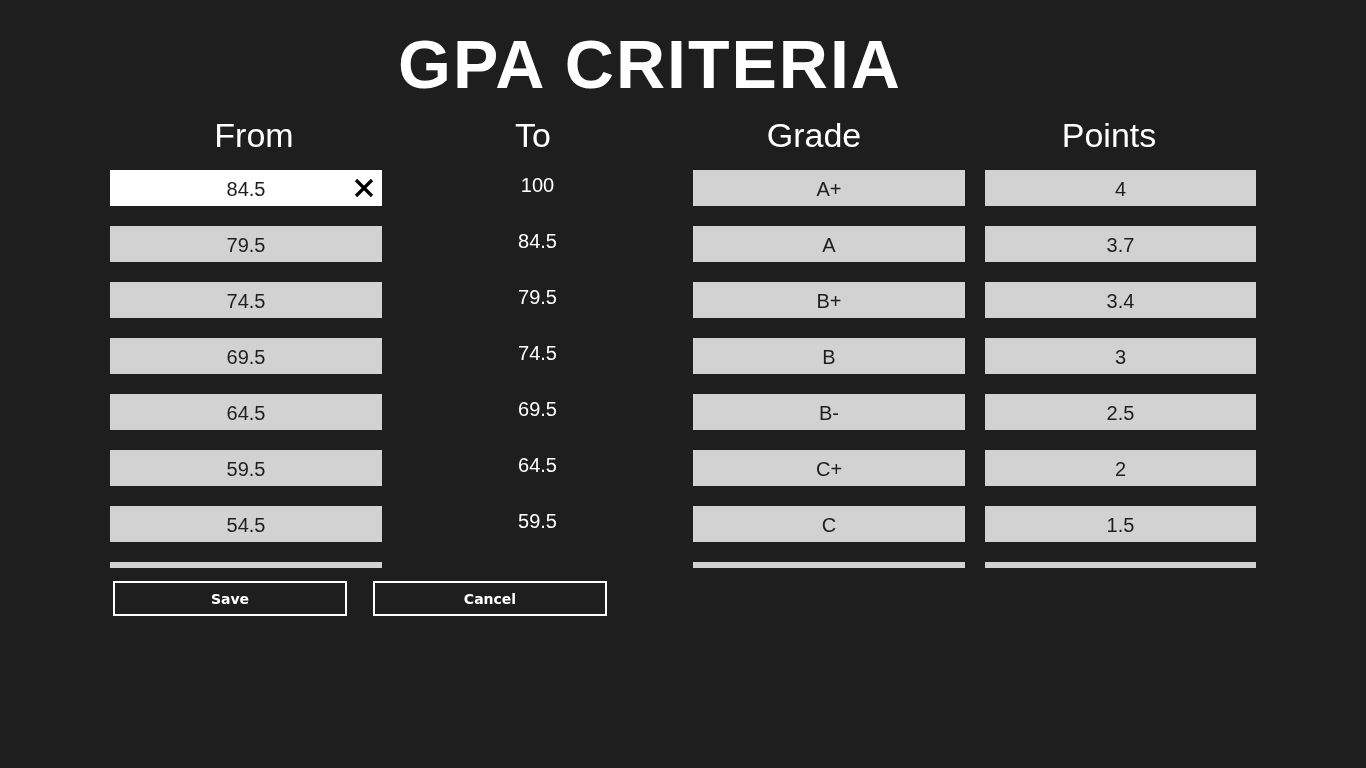 The image size is (1366, 768). I want to click on cancel-button: Cancel, so click(490, 598).